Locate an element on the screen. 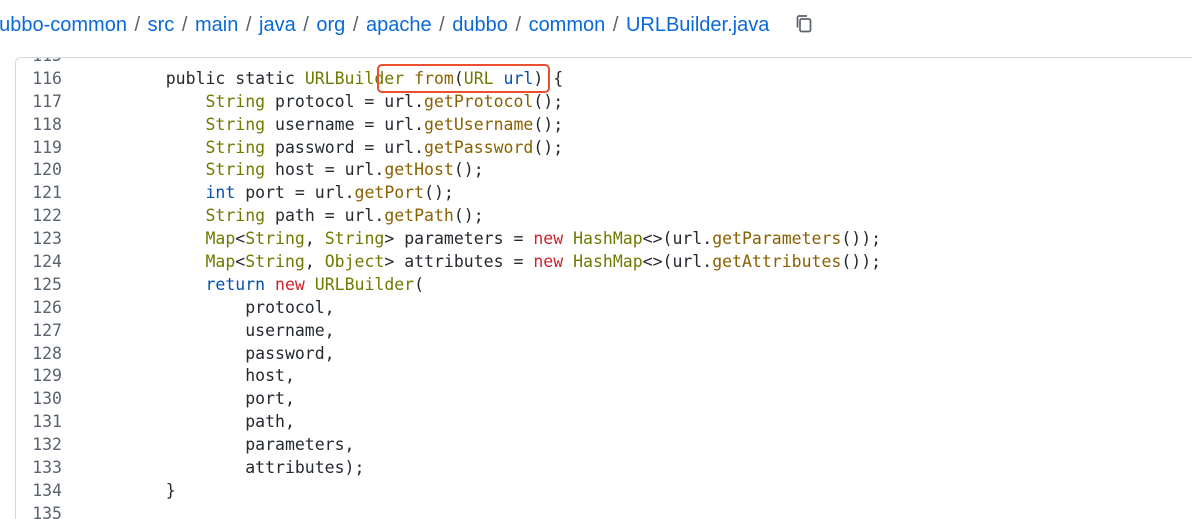 Image resolution: width=1192 pixels, height=519 pixels. code-text: port, is located at coordinates (210, 399).